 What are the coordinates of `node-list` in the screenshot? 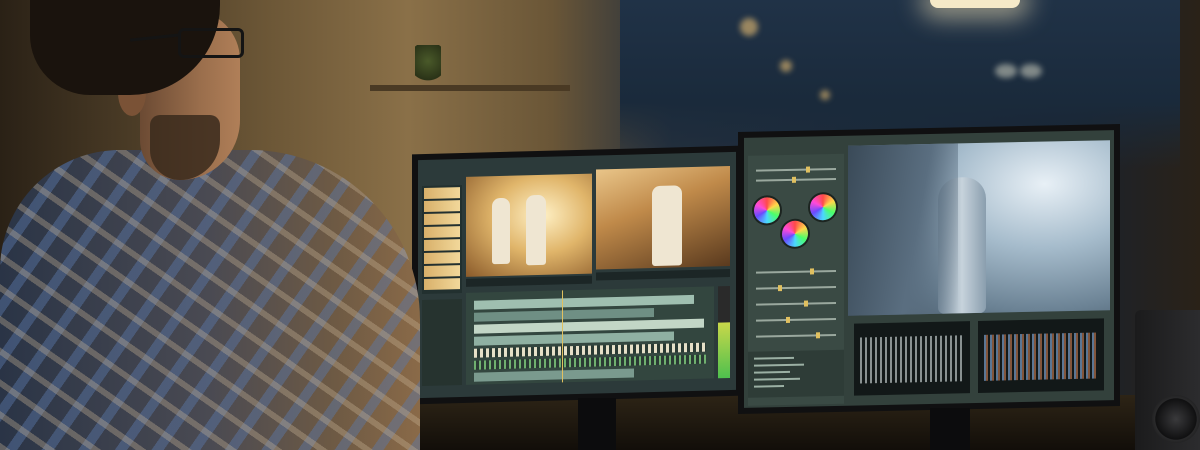 It's located at (796, 373).